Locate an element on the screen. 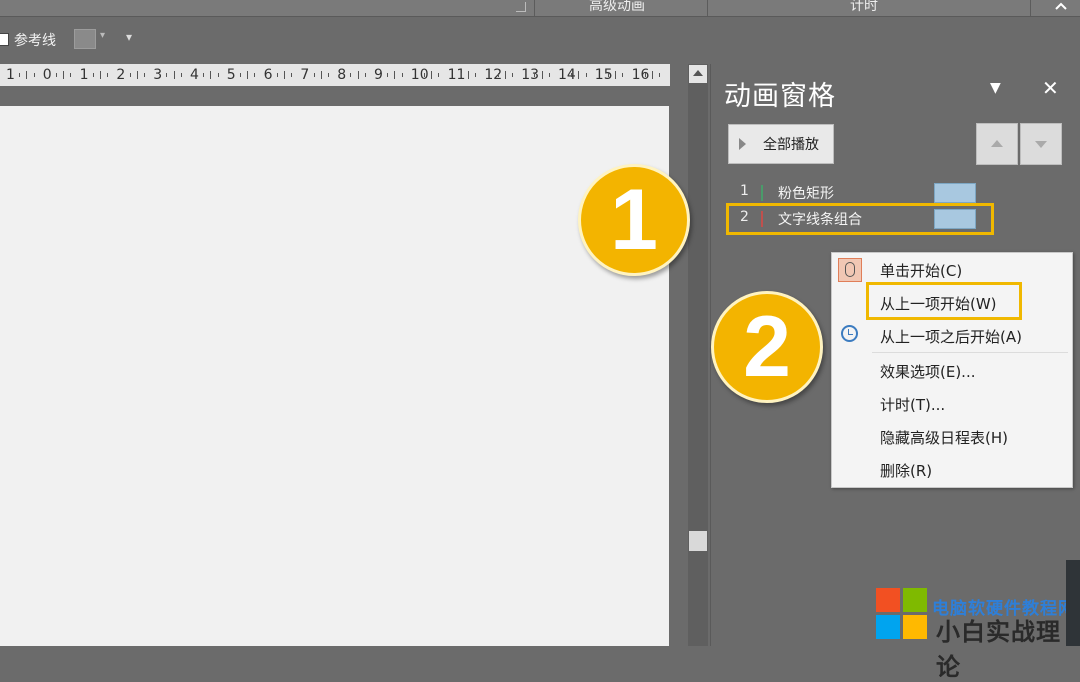  menu-item-hide-advanced-timeline: 隐藏高级日程表(H) is located at coordinates (952, 437).